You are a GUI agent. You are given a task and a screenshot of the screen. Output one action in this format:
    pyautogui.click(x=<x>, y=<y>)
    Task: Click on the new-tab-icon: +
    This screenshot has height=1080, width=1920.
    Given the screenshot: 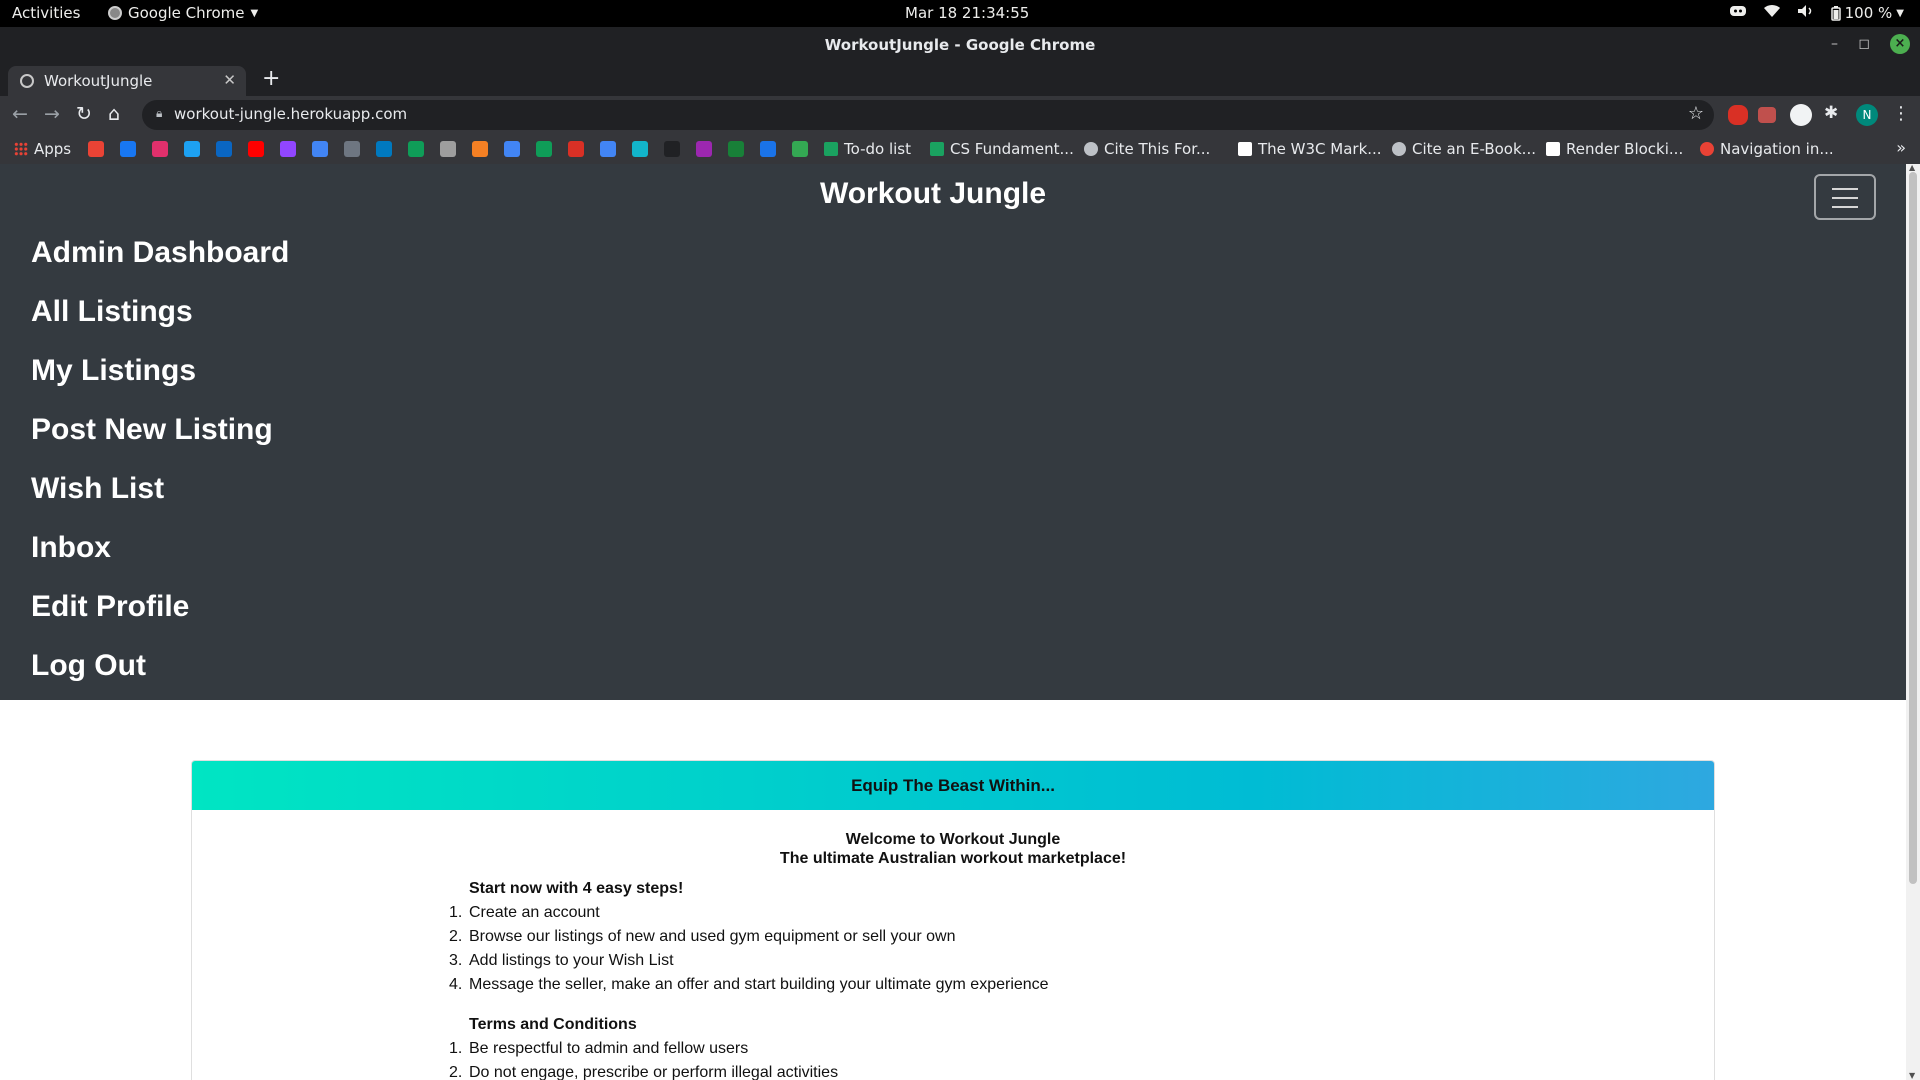 What is the action you would take?
    pyautogui.click(x=271, y=78)
    